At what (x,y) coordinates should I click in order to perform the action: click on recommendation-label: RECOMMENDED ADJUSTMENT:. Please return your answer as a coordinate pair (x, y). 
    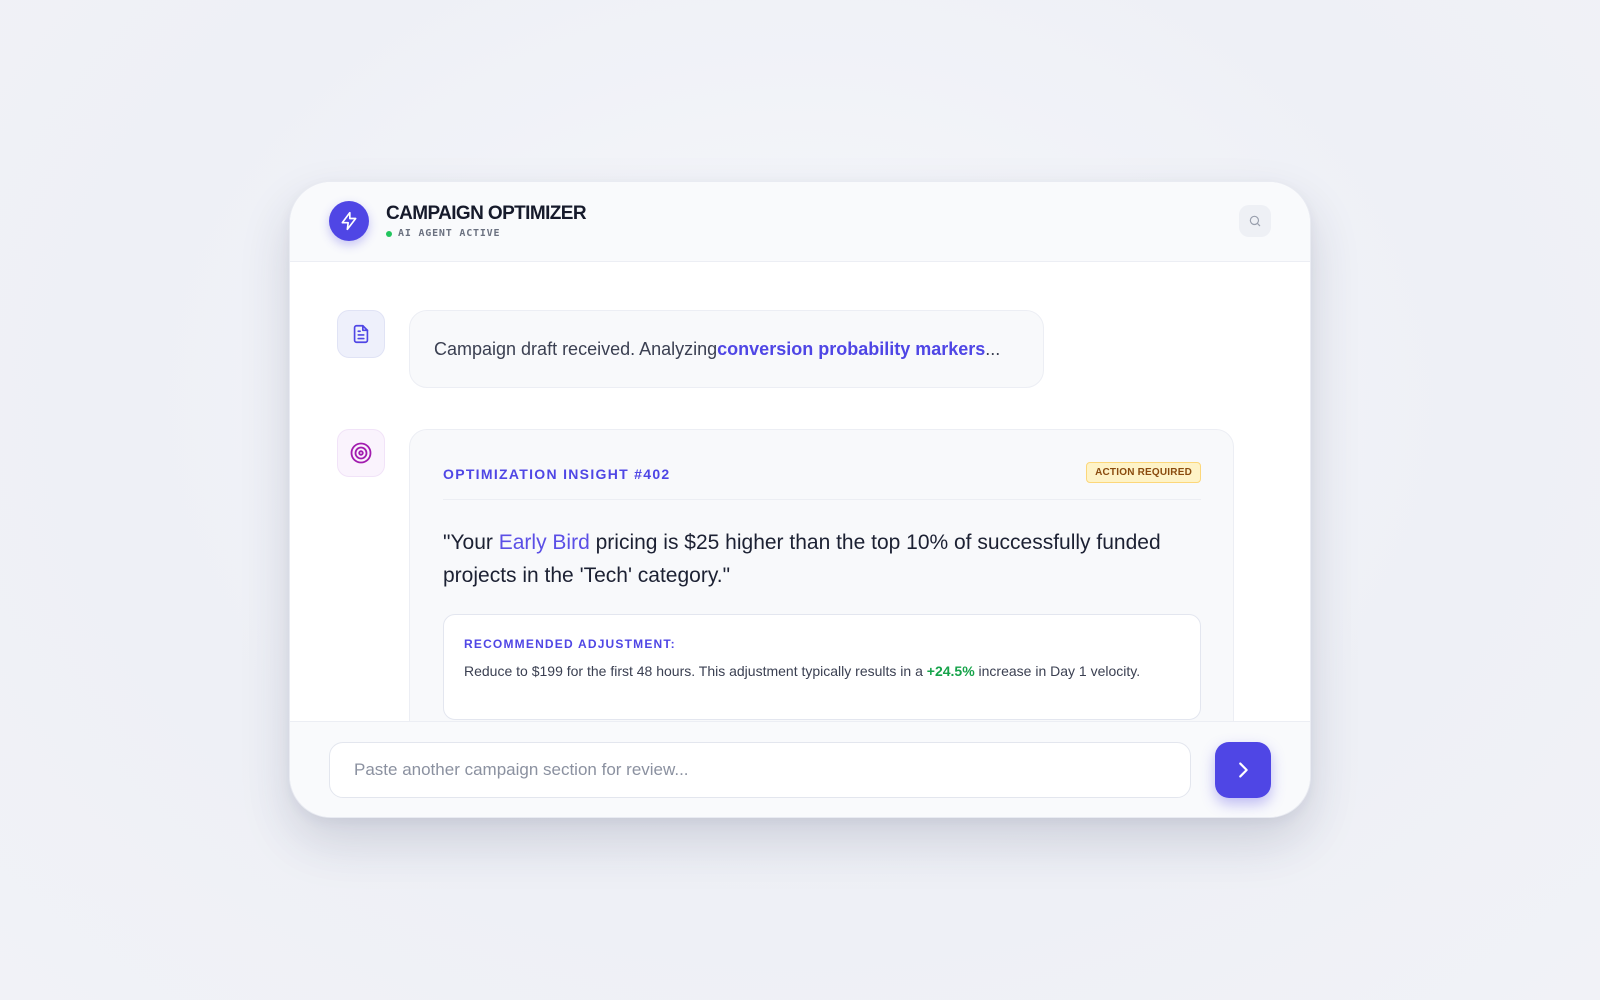
    Looking at the image, I should click on (570, 644).